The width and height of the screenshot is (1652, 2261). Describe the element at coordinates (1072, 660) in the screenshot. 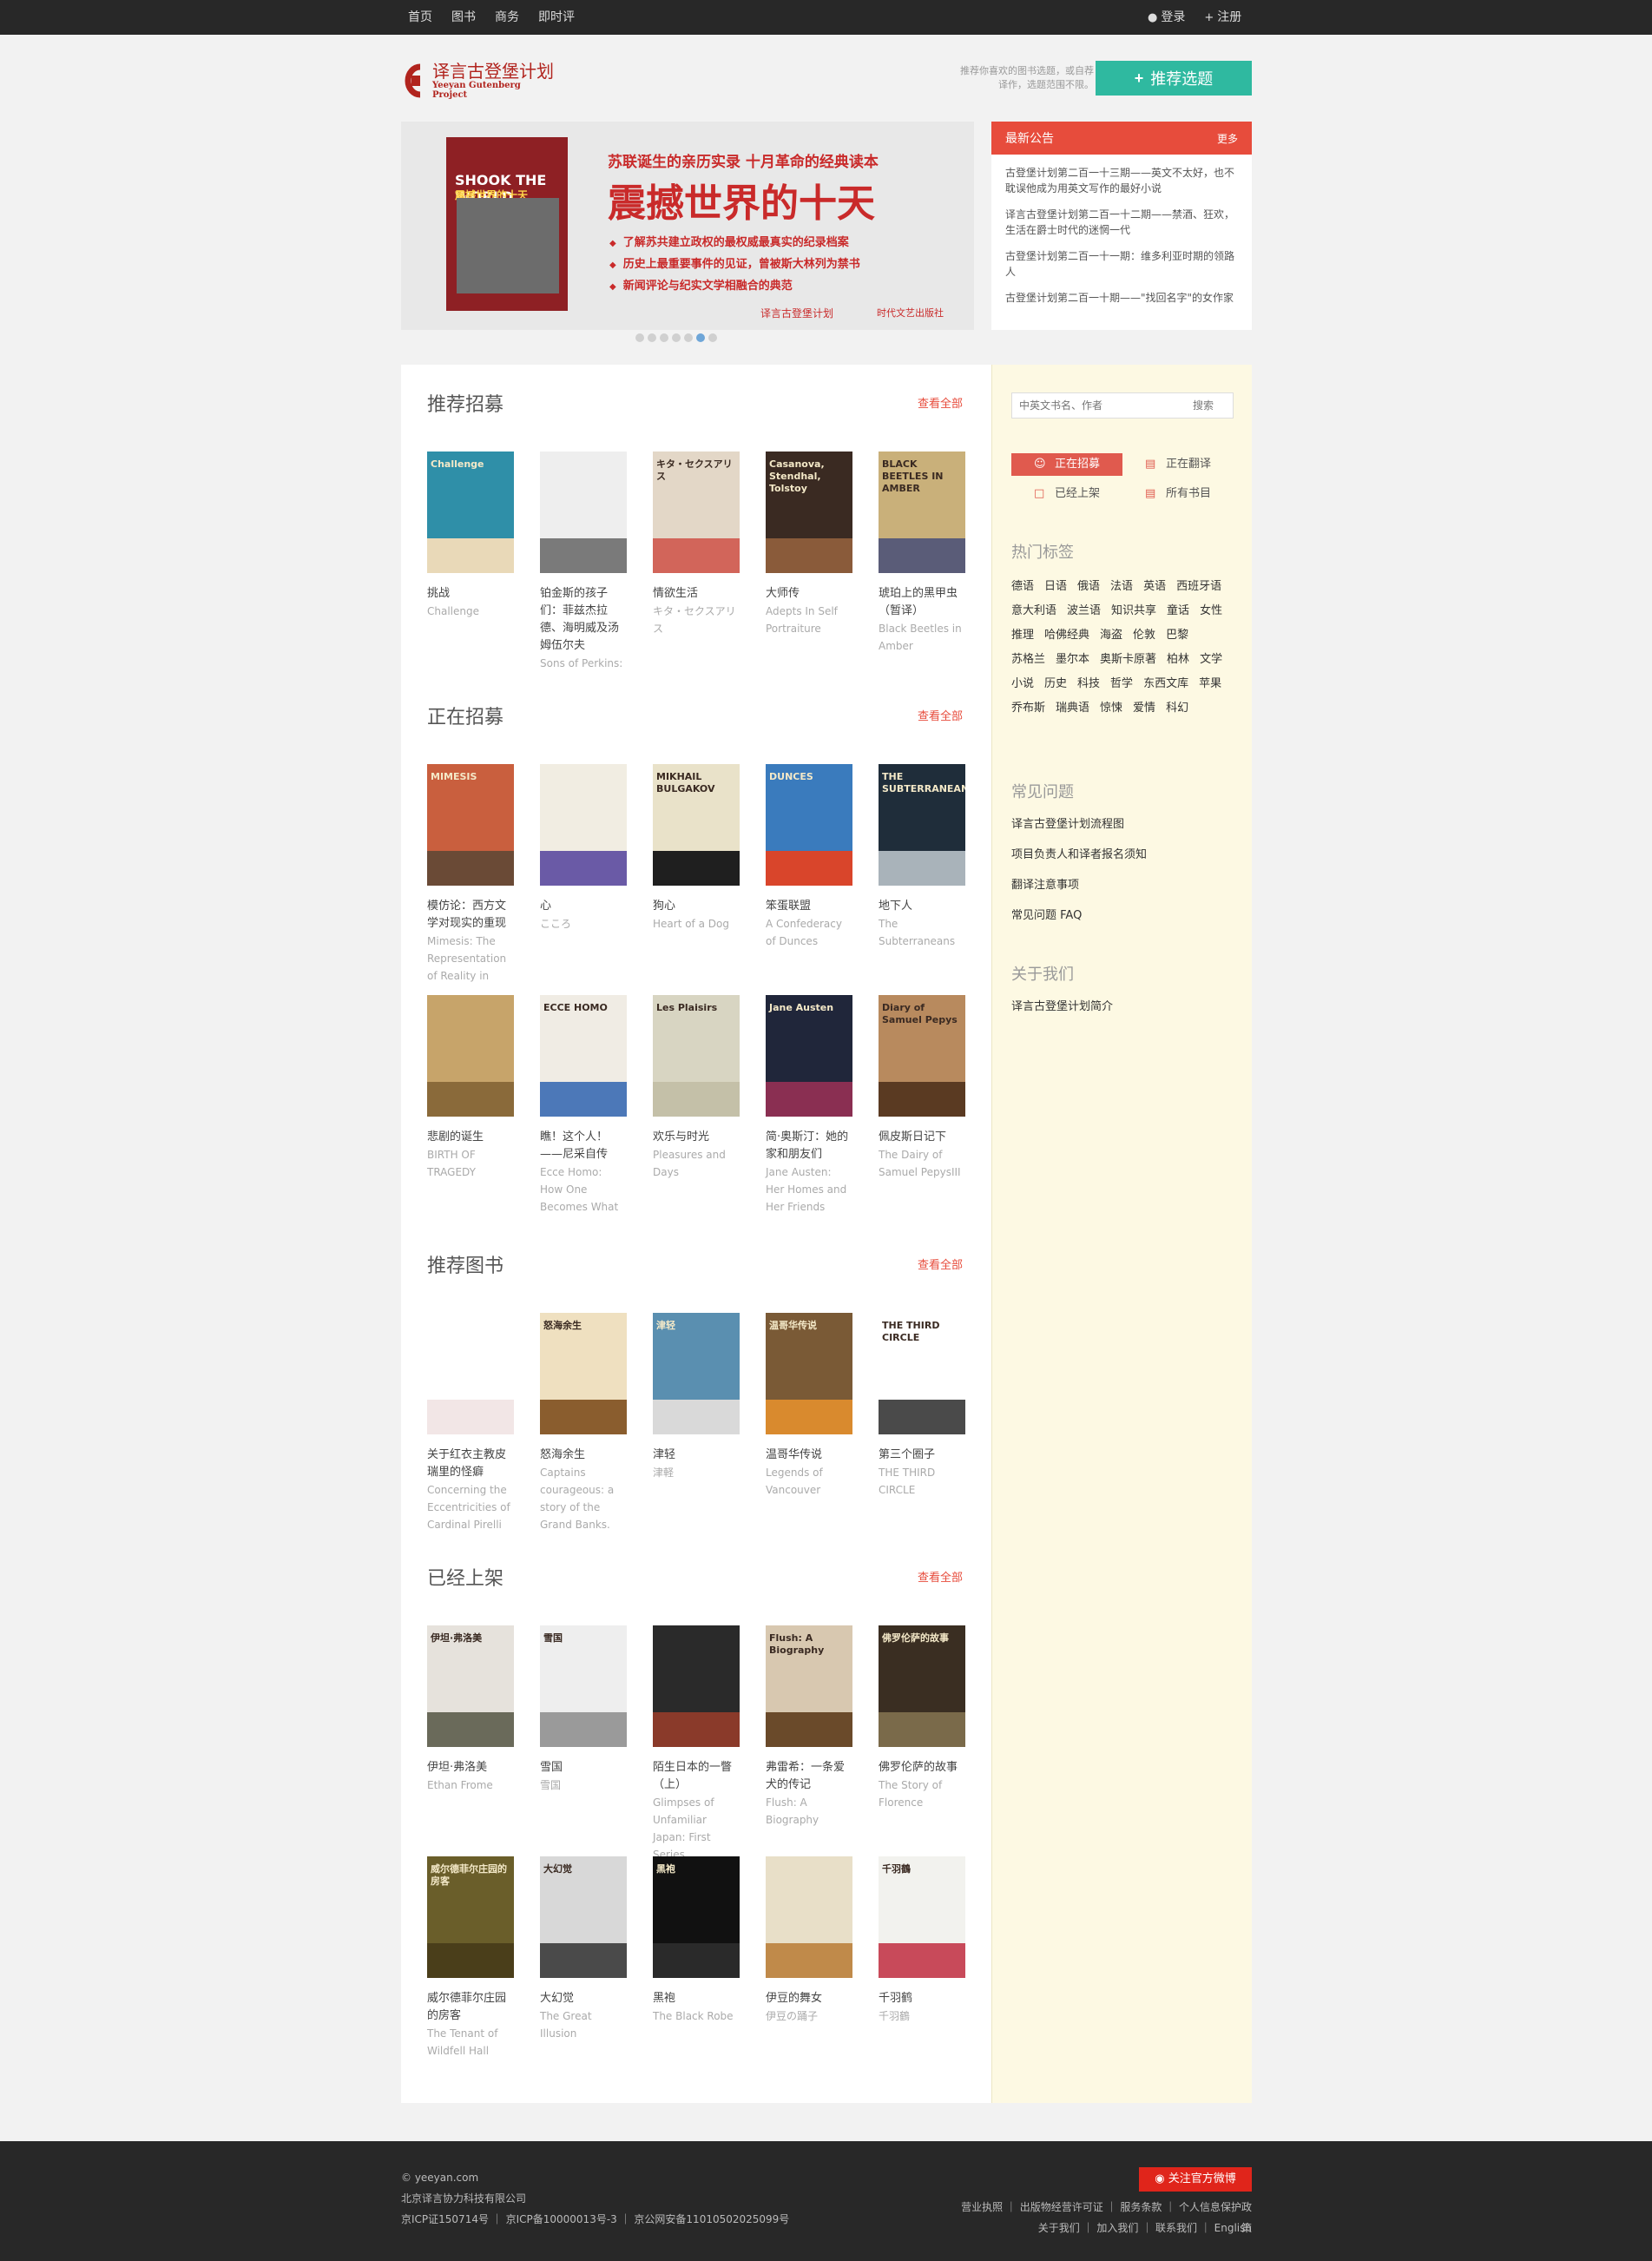

I see `tag-link: 墨尔本` at that location.